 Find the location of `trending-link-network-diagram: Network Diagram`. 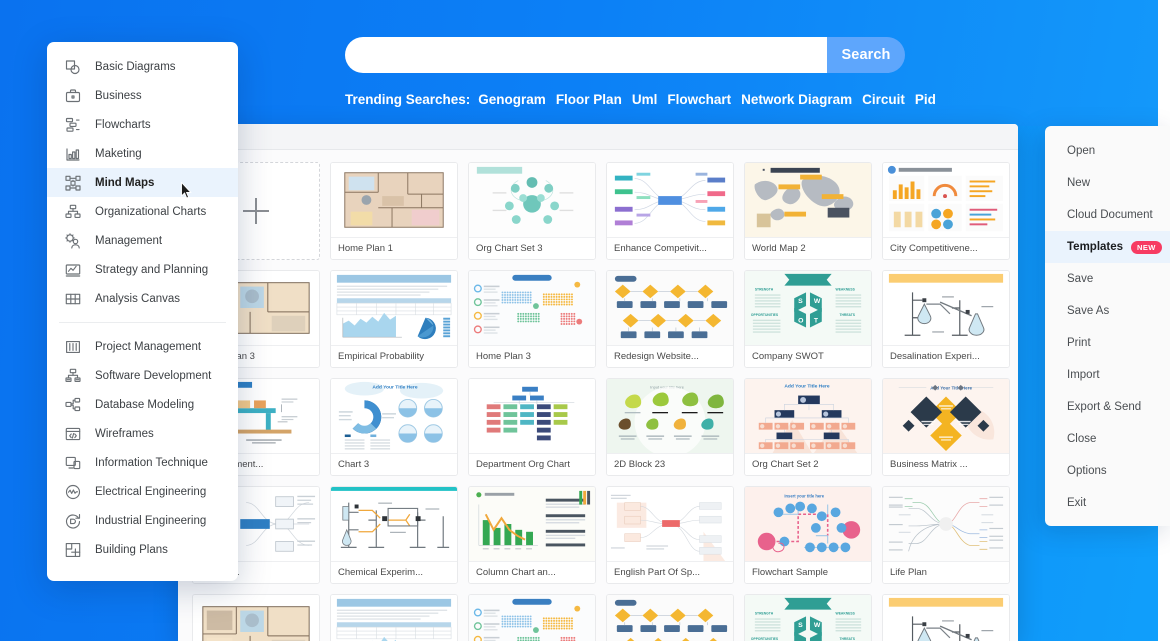

trending-link-network-diagram: Network Diagram is located at coordinates (796, 99).